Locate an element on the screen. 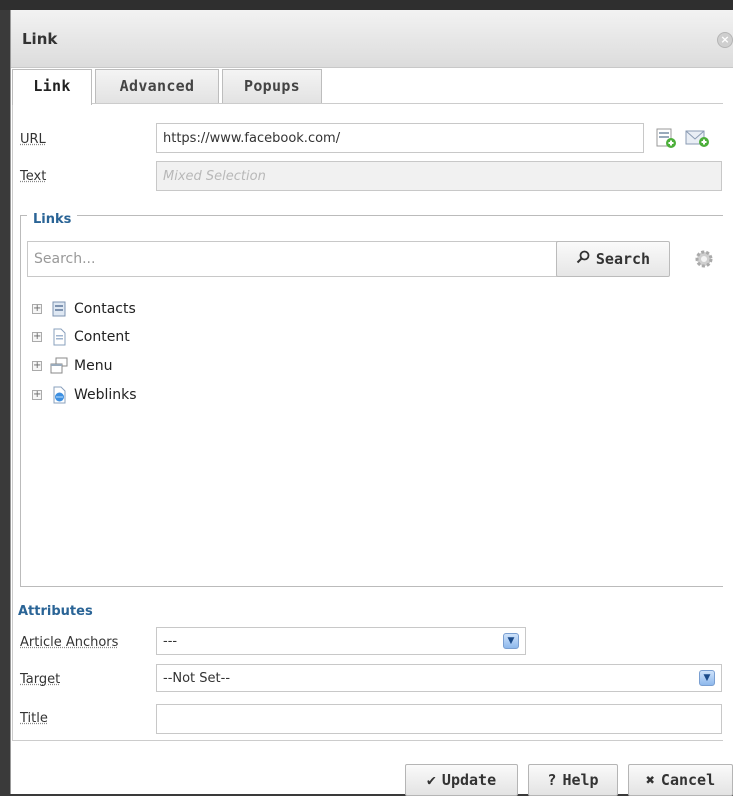  article-anchors-select: --- ▼ is located at coordinates (341, 641).